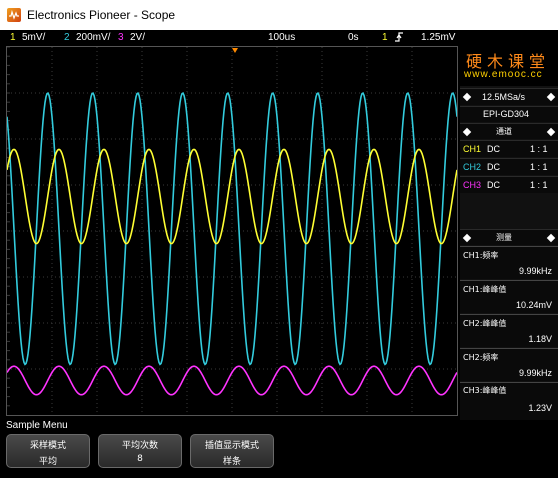  Describe the element at coordinates (503, 74) in the screenshot. I see `brand-url: www.emooc.cc` at that location.